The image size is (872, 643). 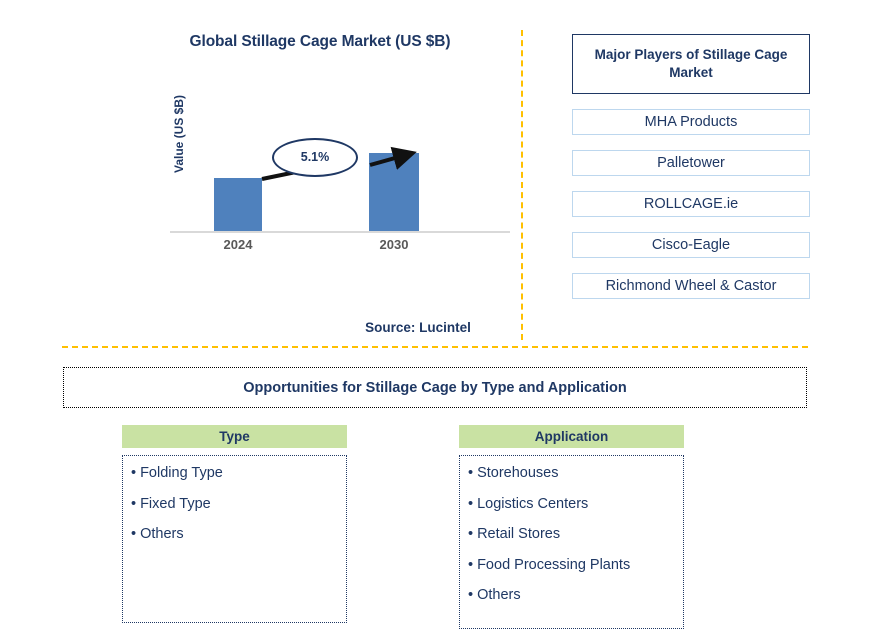 What do you see at coordinates (575, 534) in the screenshot?
I see `list-item: • Retail Stores` at bounding box center [575, 534].